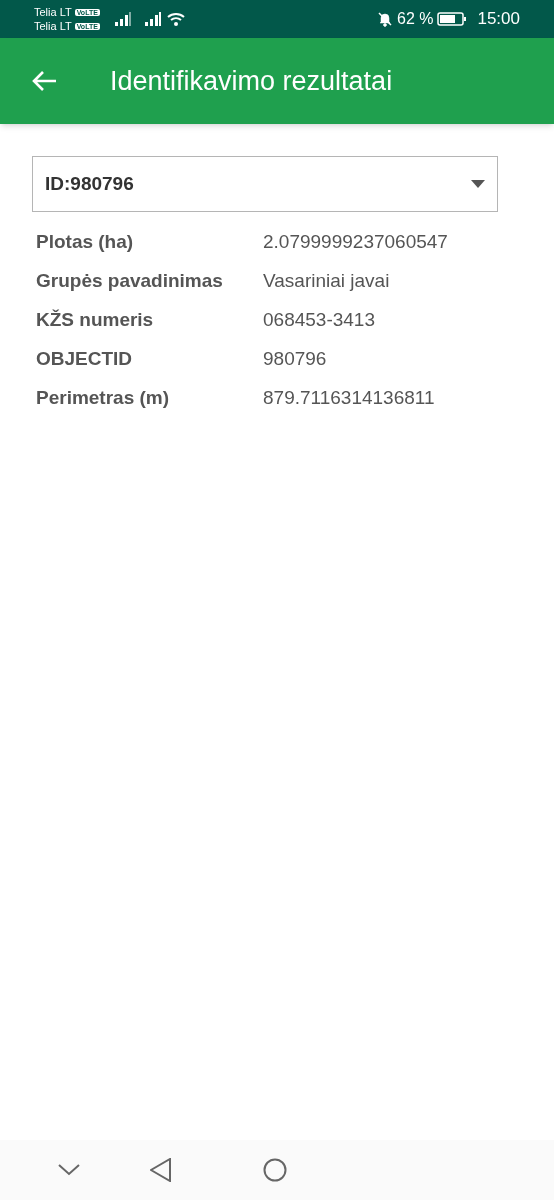  I want to click on attribute-value: Vasariniai javai, so click(326, 281).